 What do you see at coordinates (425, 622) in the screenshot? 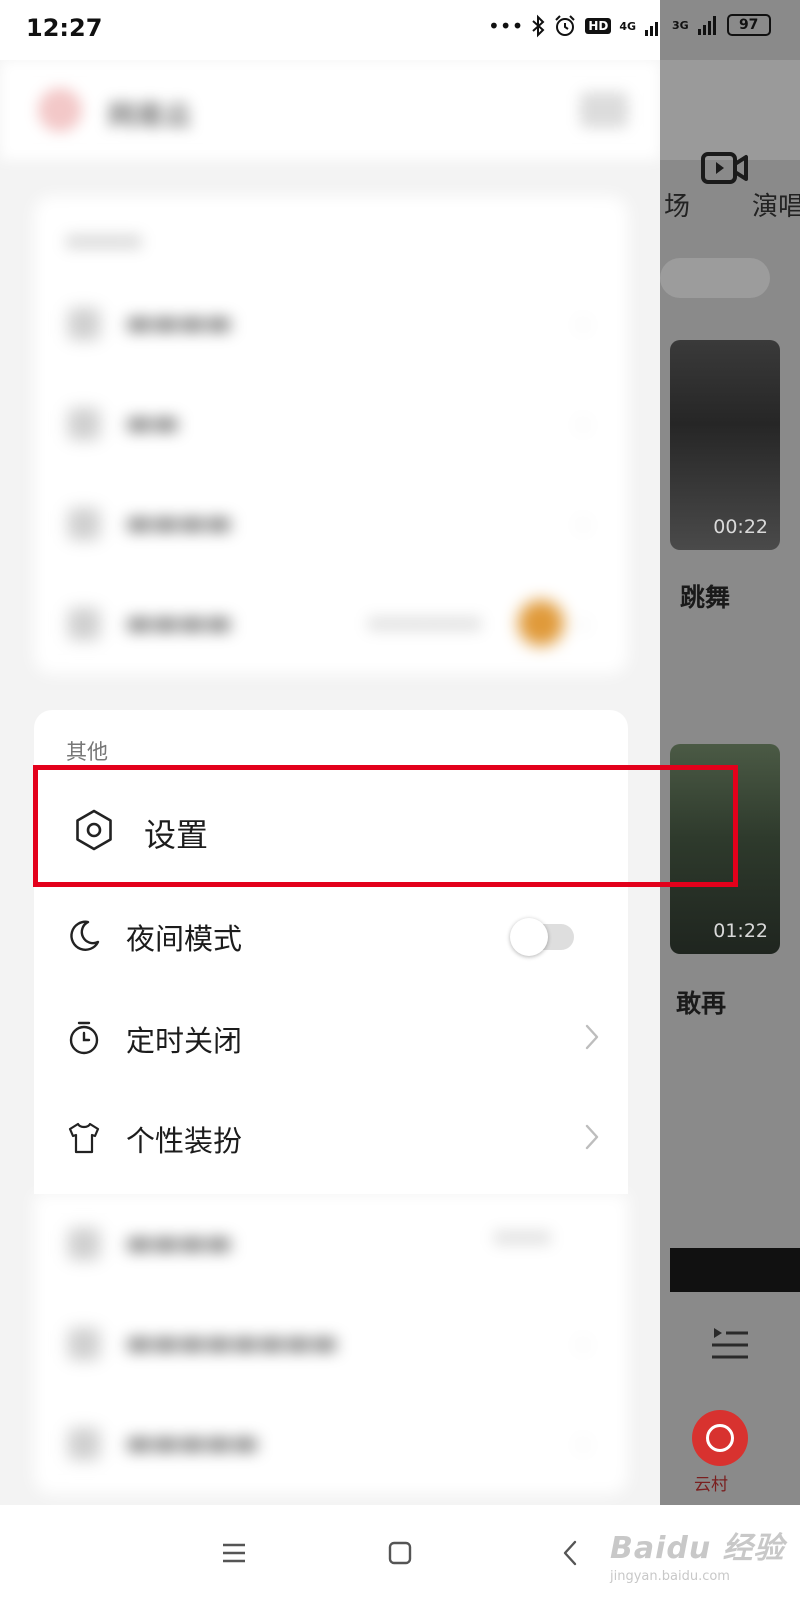
I see `blurred-subtext: ▬▬▬▬▬▬` at bounding box center [425, 622].